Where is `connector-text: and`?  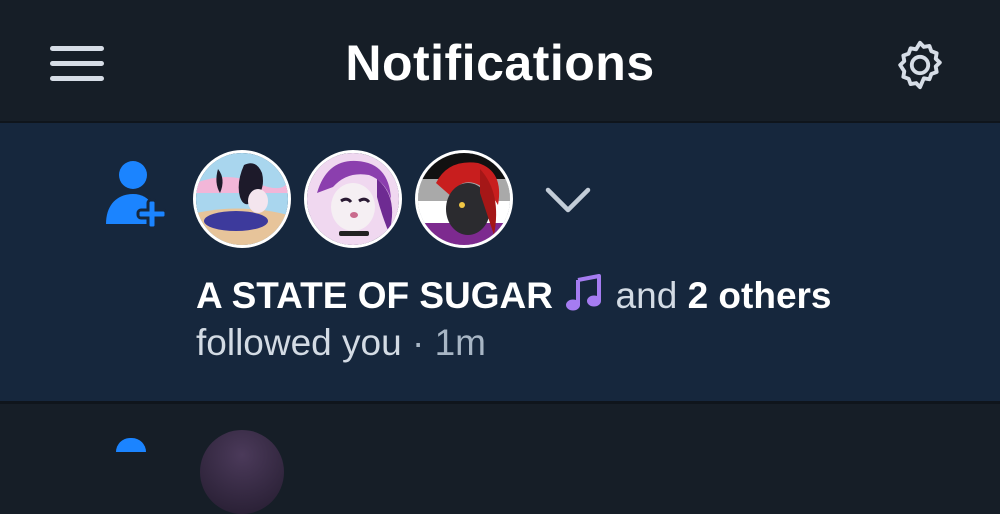 connector-text: and is located at coordinates (646, 295).